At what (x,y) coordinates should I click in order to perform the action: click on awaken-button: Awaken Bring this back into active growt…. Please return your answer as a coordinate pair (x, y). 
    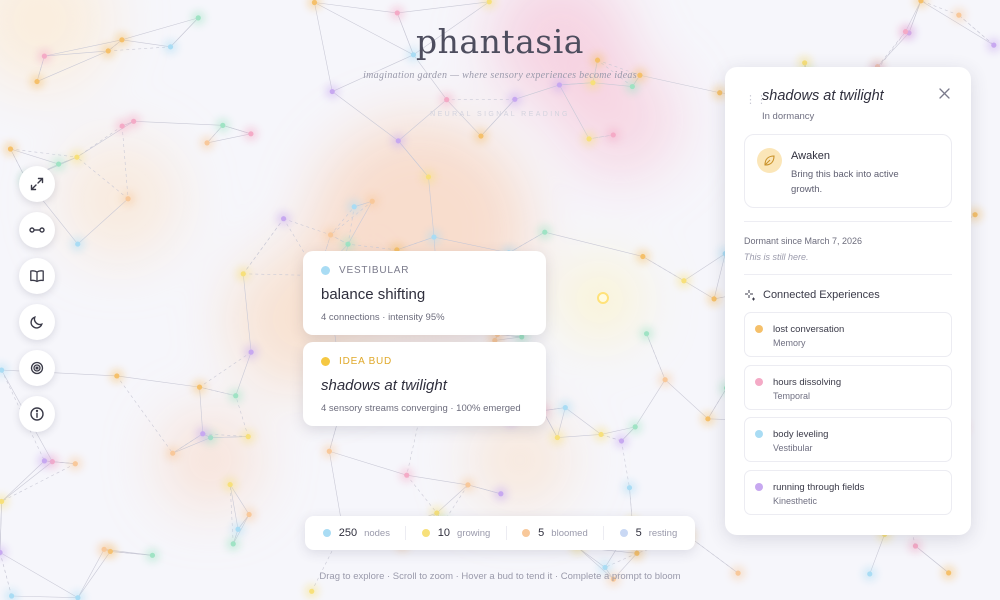
    Looking at the image, I should click on (848, 171).